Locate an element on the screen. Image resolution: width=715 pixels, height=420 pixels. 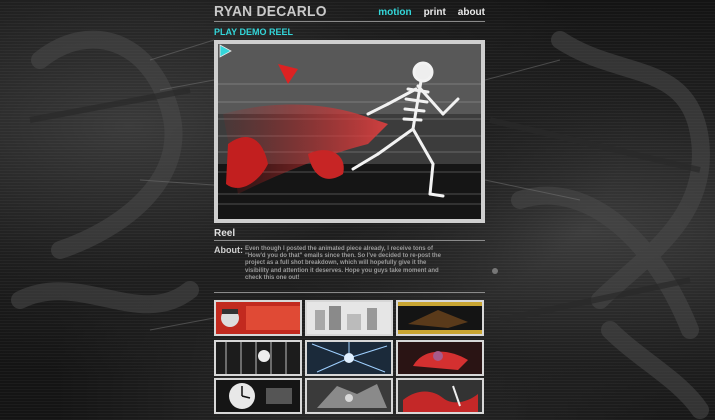
thumbnail-3-image is located at coordinates (440, 318).